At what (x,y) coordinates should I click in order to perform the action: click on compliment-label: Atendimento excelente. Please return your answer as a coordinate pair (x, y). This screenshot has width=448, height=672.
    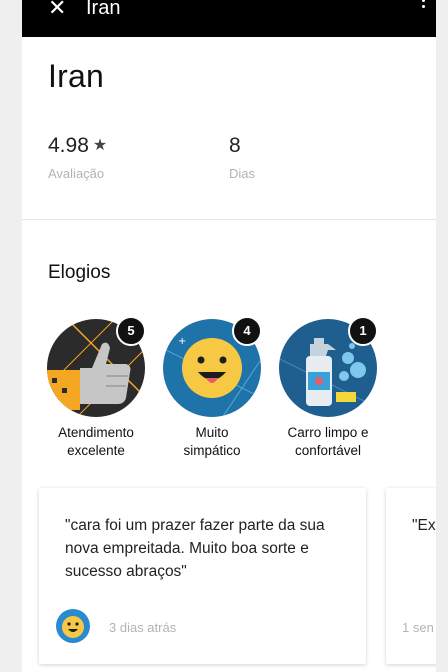
    Looking at the image, I should click on (96, 442).